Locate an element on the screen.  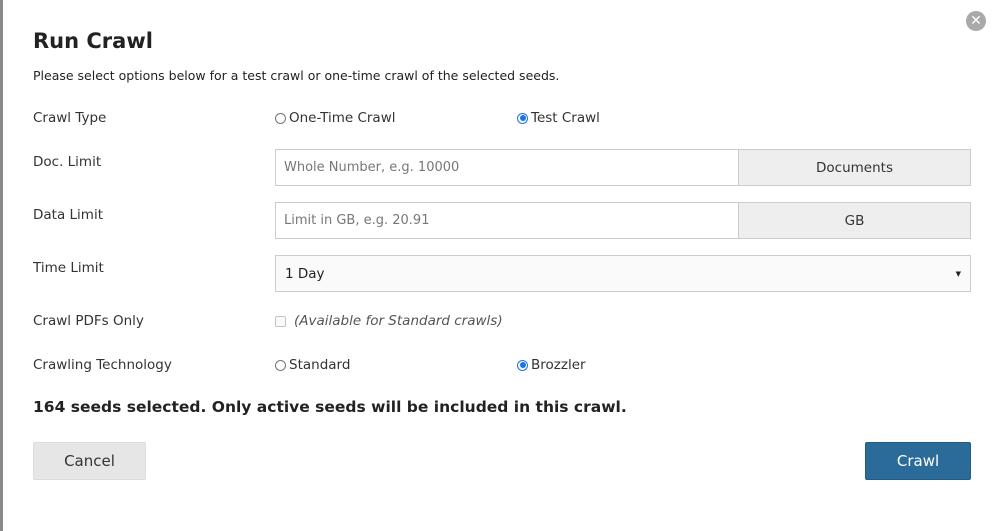
radio-label: Brozzler is located at coordinates (558, 365).